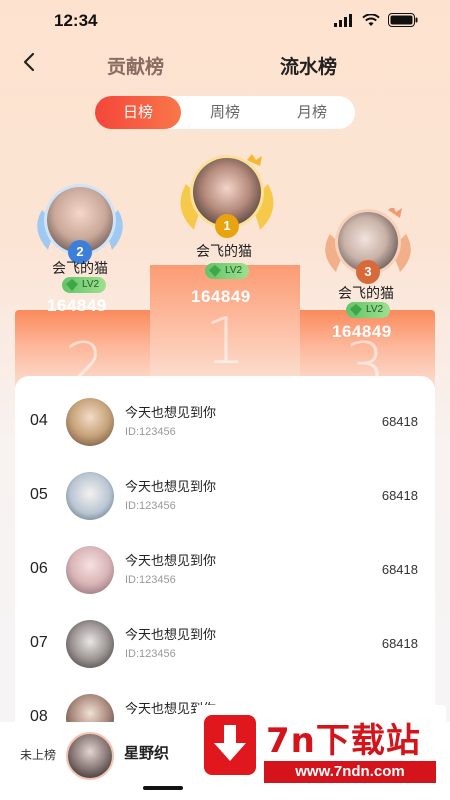  What do you see at coordinates (39, 494) in the screenshot?
I see `list-rank: 05` at bounding box center [39, 494].